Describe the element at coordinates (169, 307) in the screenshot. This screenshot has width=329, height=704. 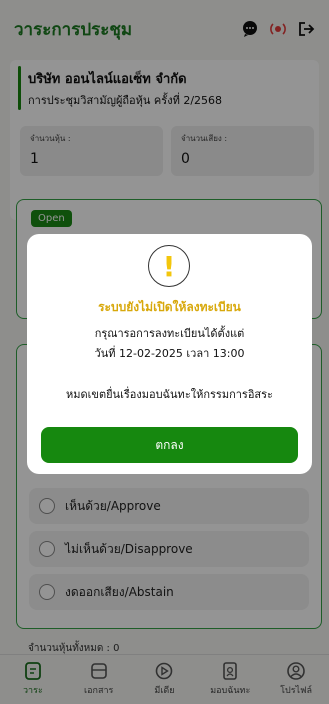
I see `dialog-title: ระบบยังไม่เปิดให้ลงทะเบียน` at that location.